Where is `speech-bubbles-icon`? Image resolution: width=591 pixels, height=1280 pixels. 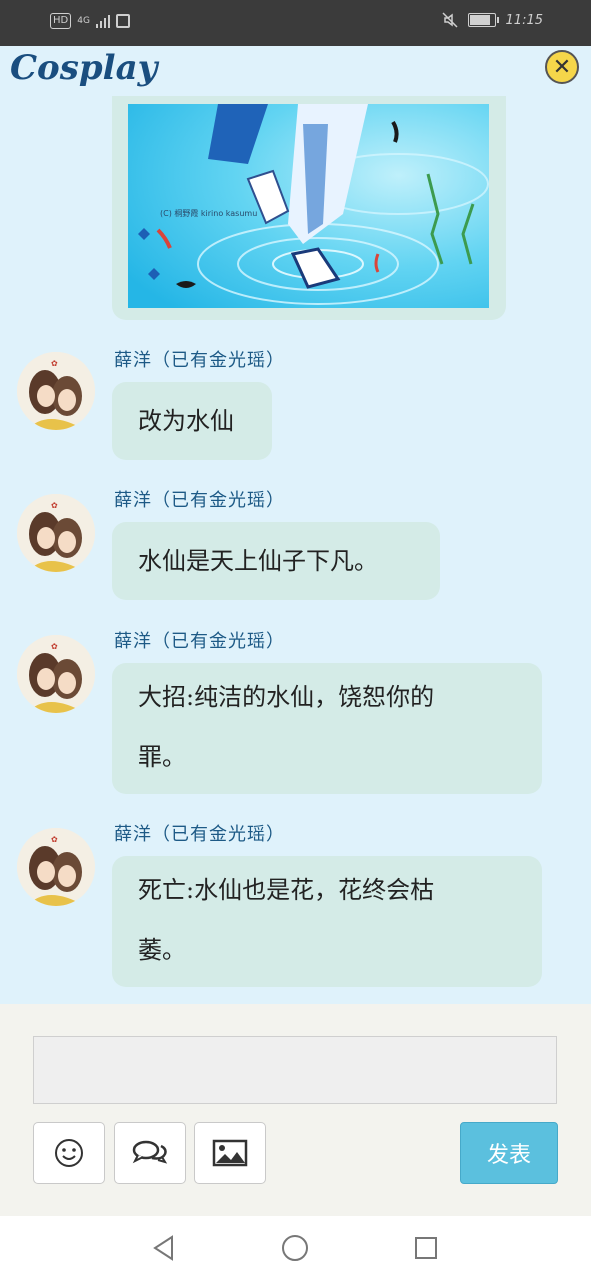 speech-bubbles-icon is located at coordinates (150, 1152).